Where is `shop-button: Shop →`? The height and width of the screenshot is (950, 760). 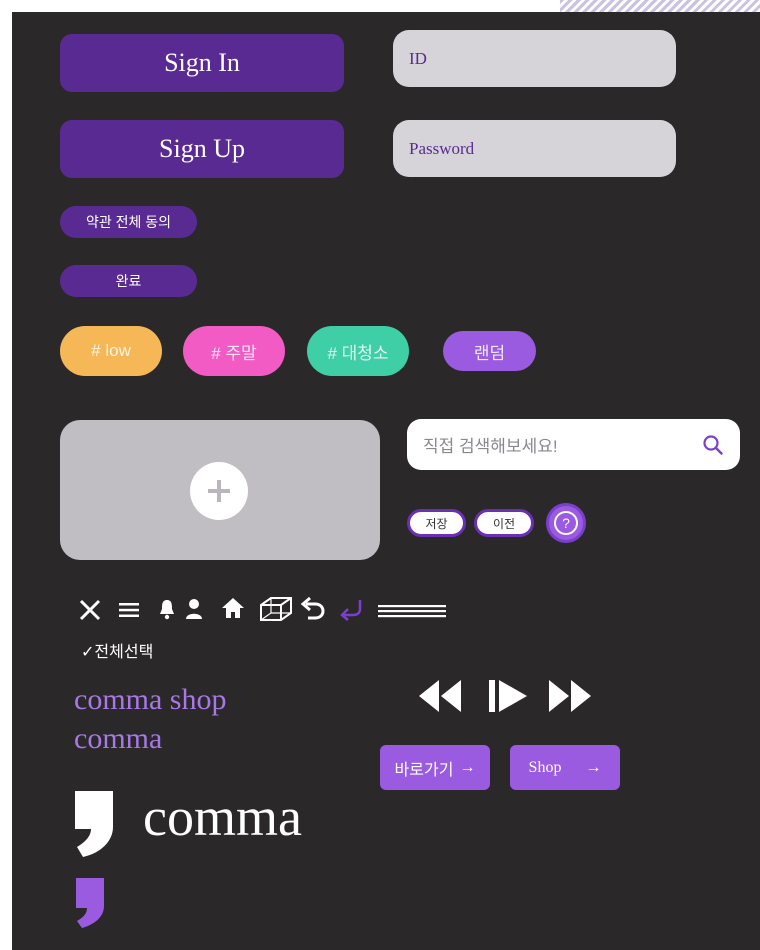 shop-button: Shop → is located at coordinates (565, 767).